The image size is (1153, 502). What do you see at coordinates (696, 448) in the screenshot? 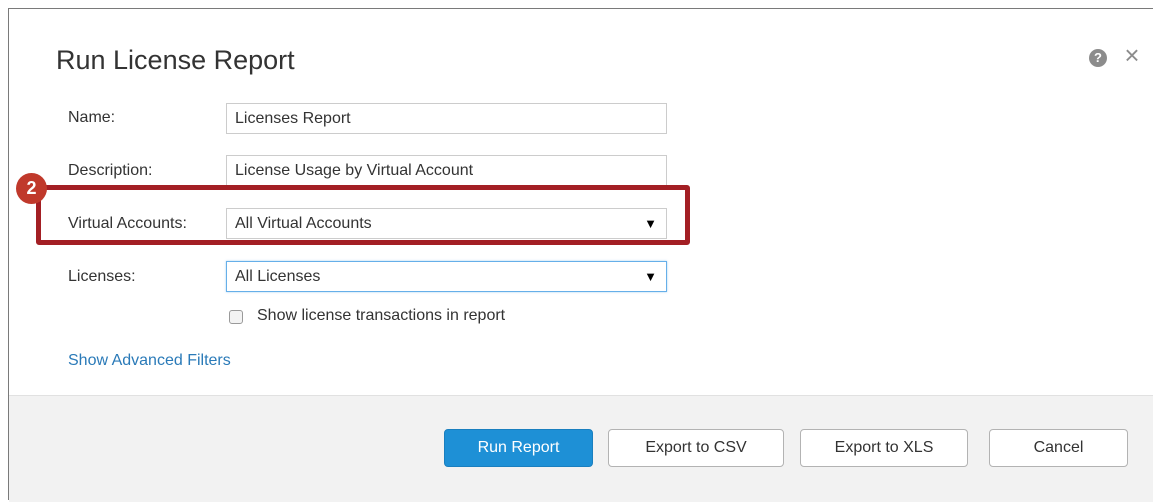
I see `export-csv-button: Export to CSV` at bounding box center [696, 448].